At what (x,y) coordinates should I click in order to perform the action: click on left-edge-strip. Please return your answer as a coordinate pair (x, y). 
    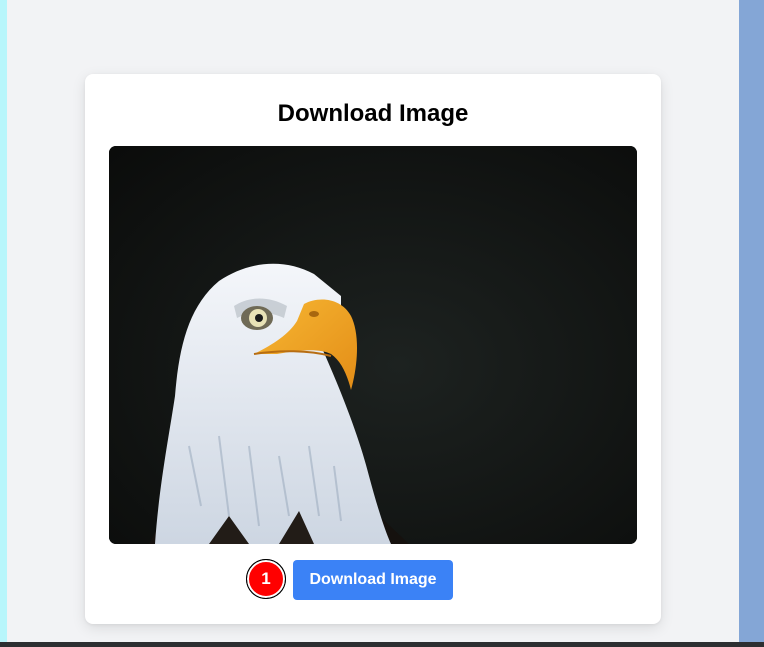
    Looking at the image, I should click on (3, 323).